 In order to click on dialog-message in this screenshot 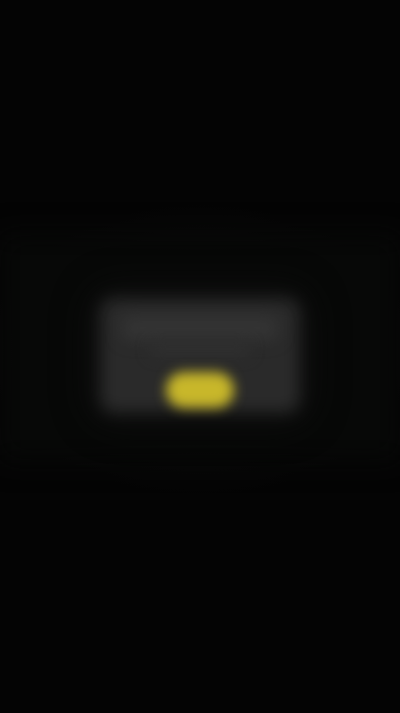, I will do `click(200, 349)`.